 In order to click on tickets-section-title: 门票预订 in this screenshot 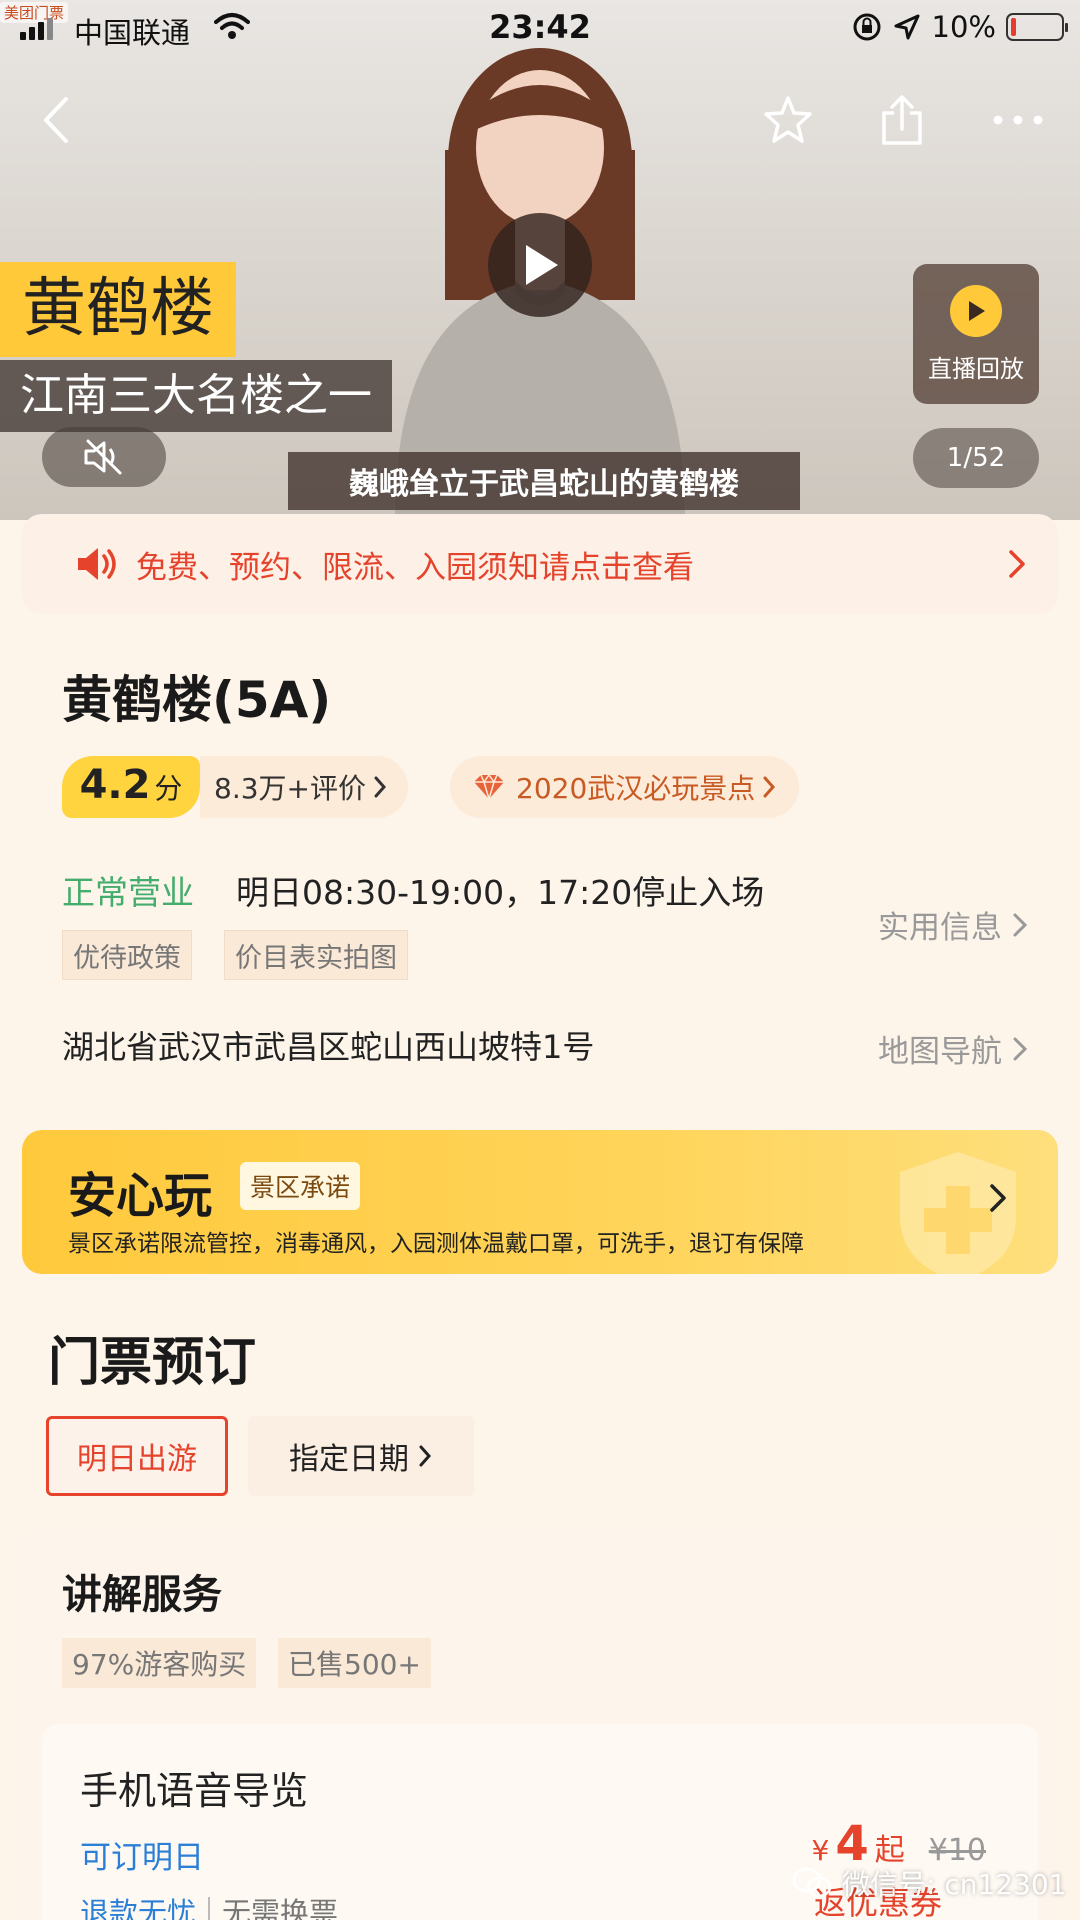, I will do `click(152, 1362)`.